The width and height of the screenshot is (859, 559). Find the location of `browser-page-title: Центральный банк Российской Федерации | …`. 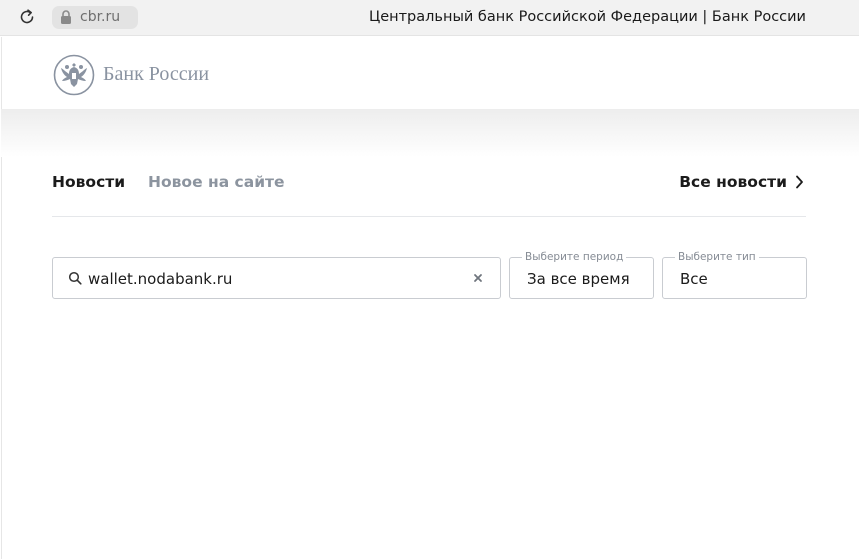

browser-page-title: Центральный банк Российской Федерации | … is located at coordinates (587, 17).